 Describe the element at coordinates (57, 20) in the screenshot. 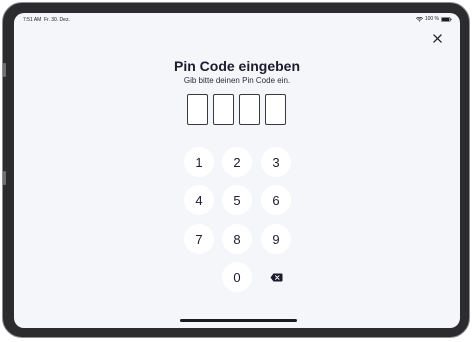

I see `status-date: Fr. 30. Dez.` at that location.